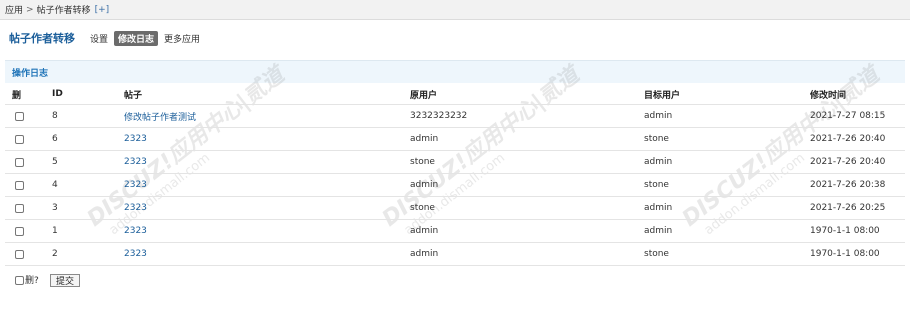  I want to click on row-id: 5, so click(55, 162).